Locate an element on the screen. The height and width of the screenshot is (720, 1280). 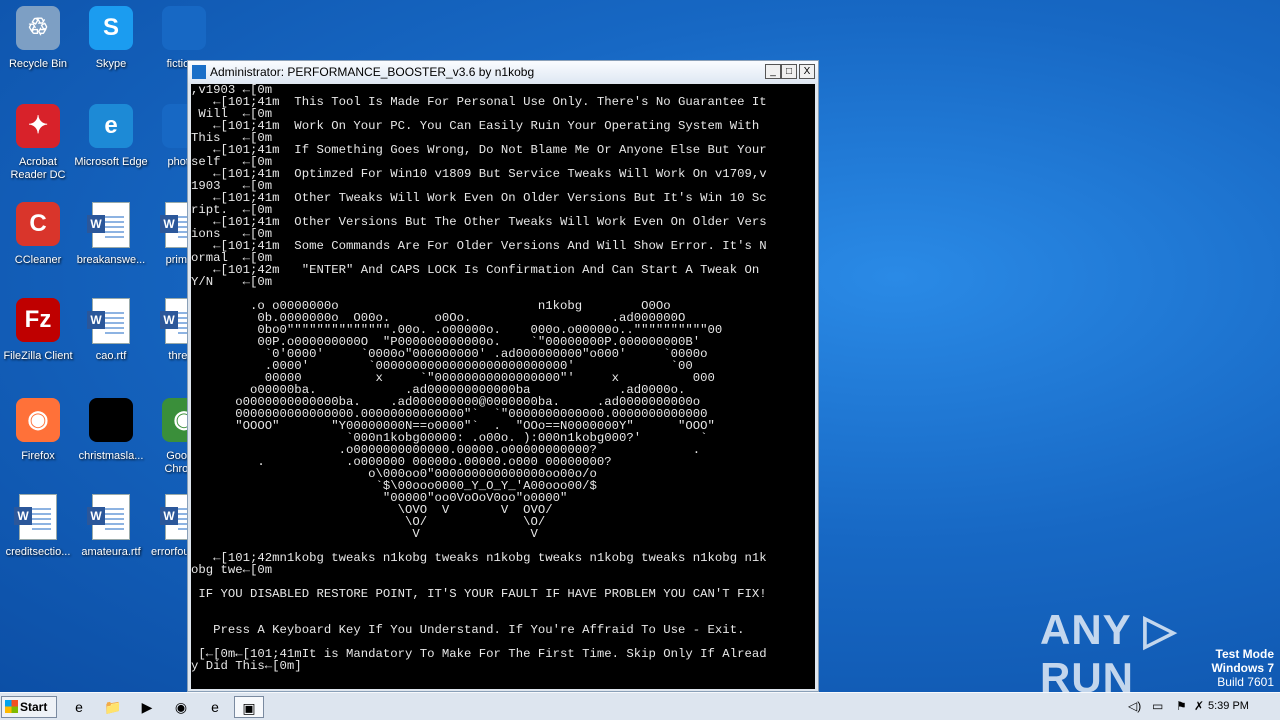
app-icon: S is located at coordinates (111, 28).